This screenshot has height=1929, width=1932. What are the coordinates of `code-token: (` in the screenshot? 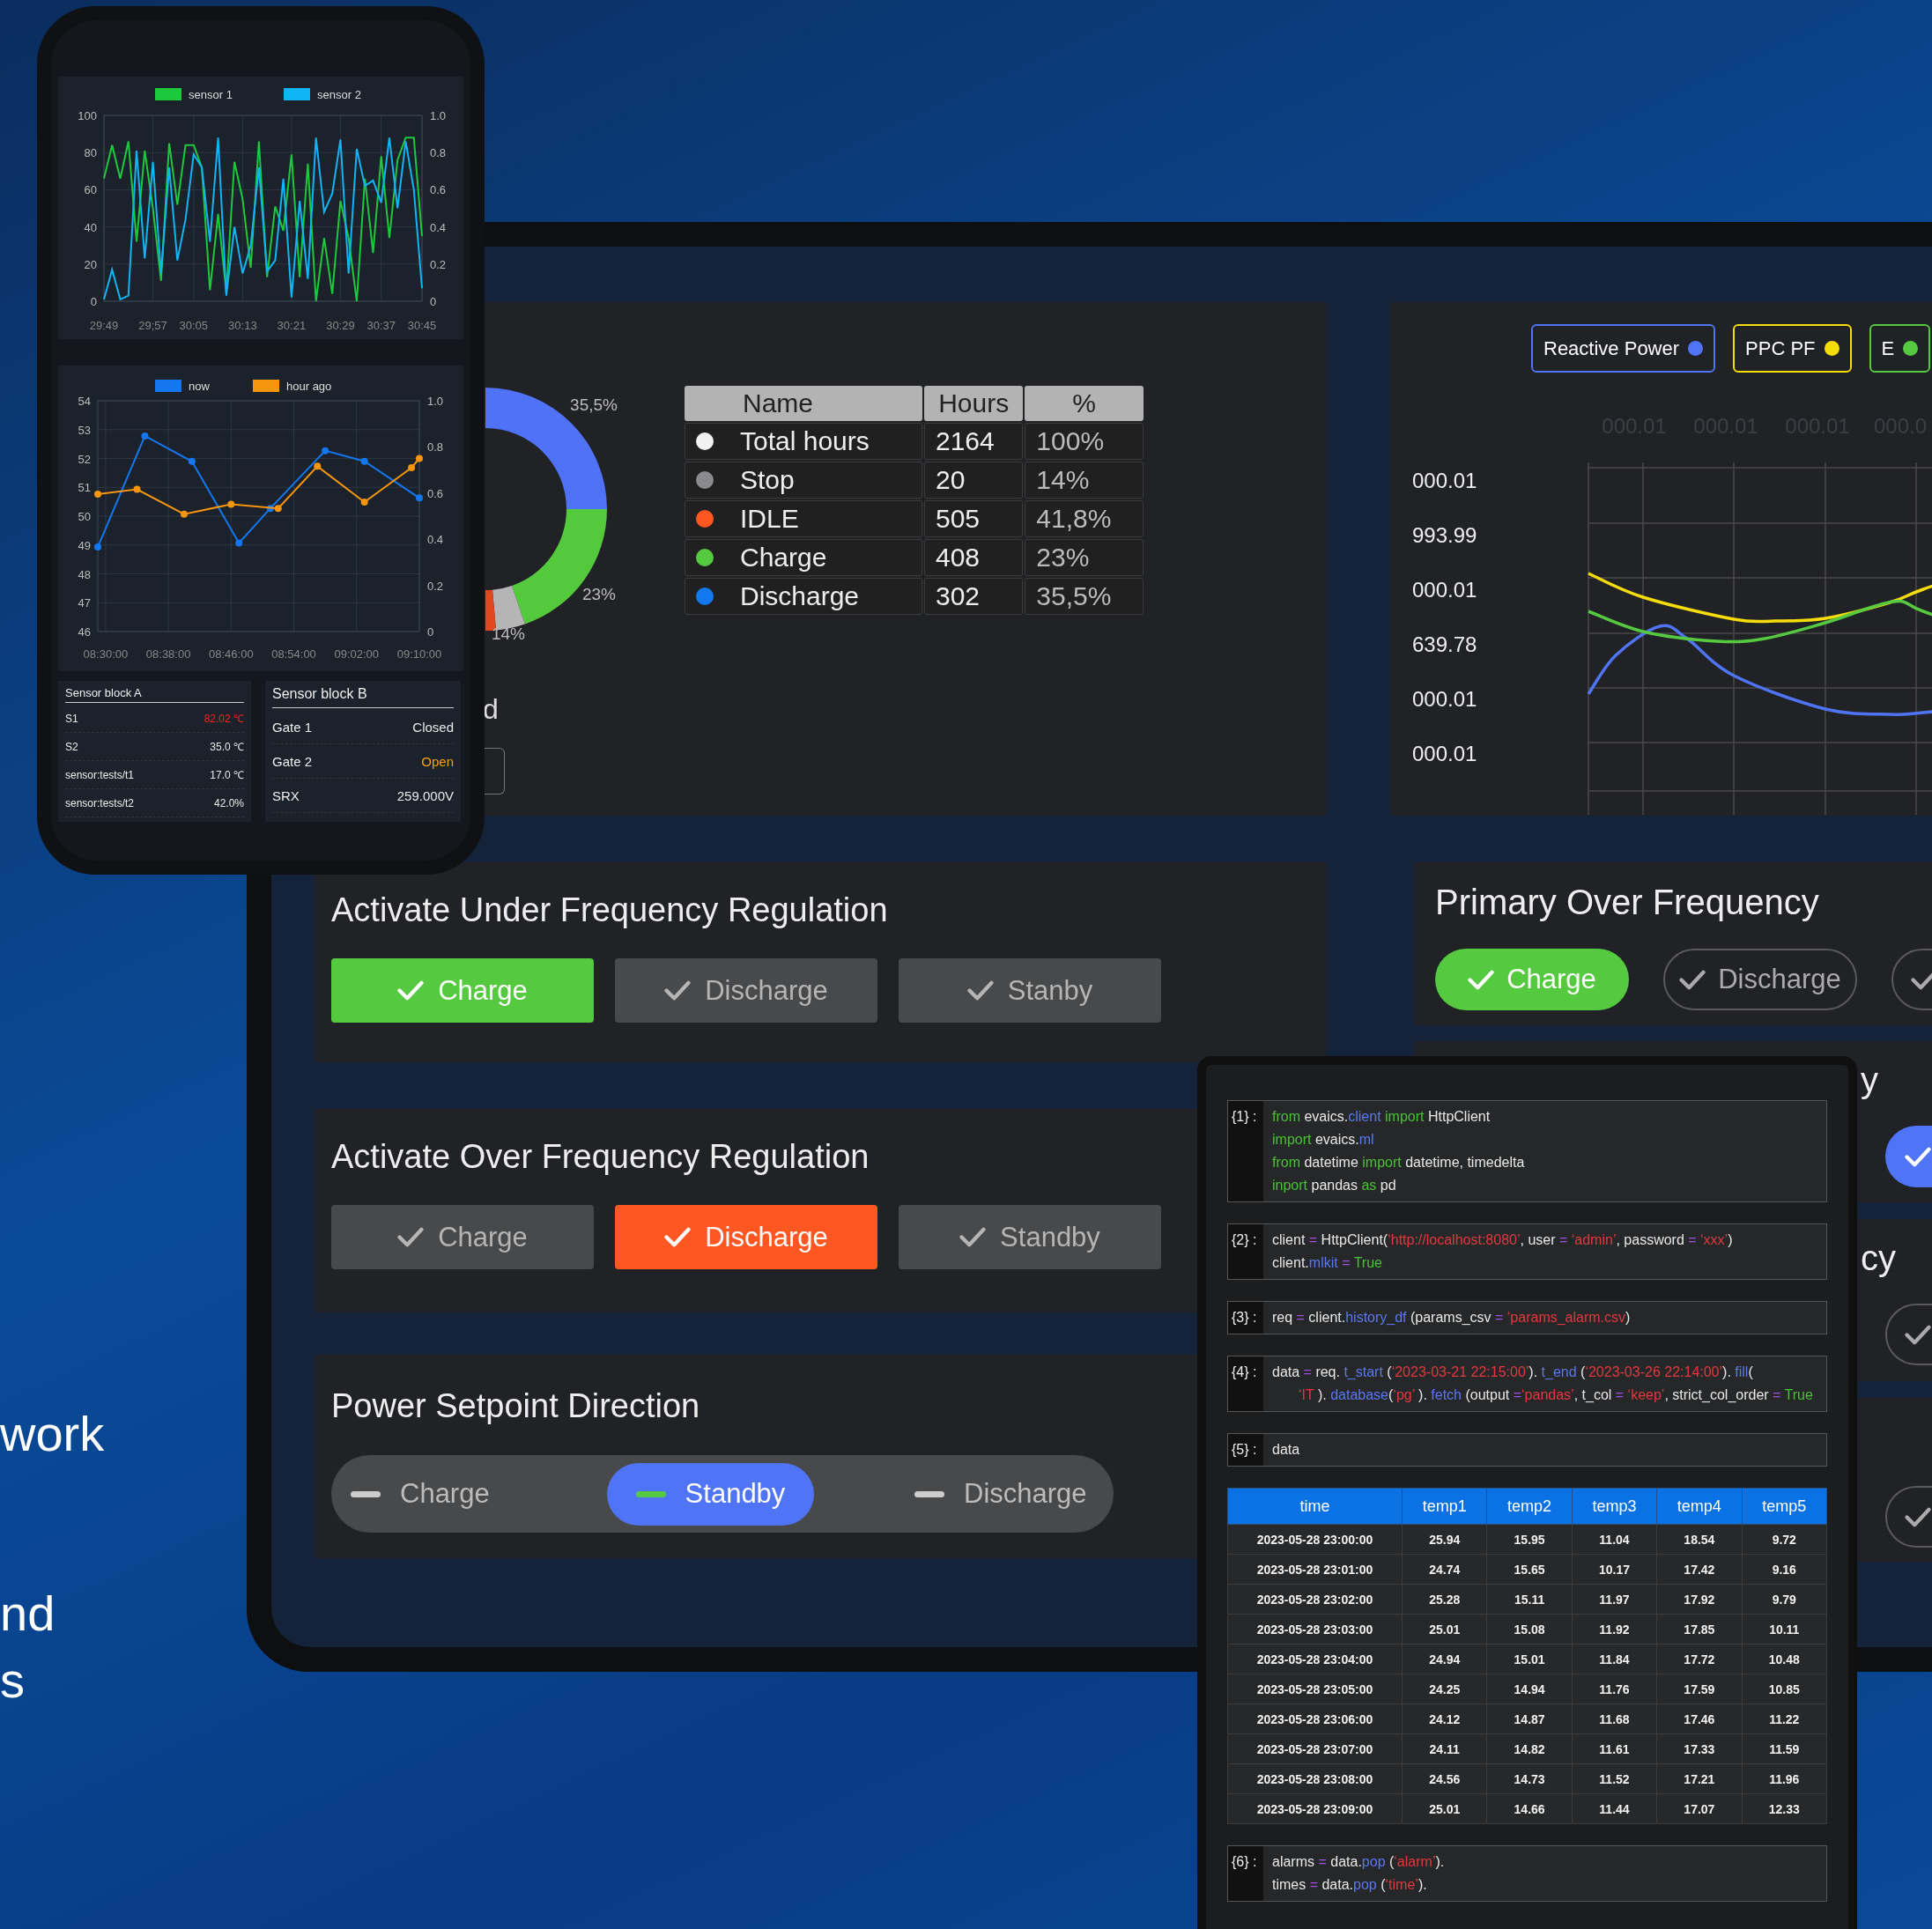 It's located at (1383, 1884).